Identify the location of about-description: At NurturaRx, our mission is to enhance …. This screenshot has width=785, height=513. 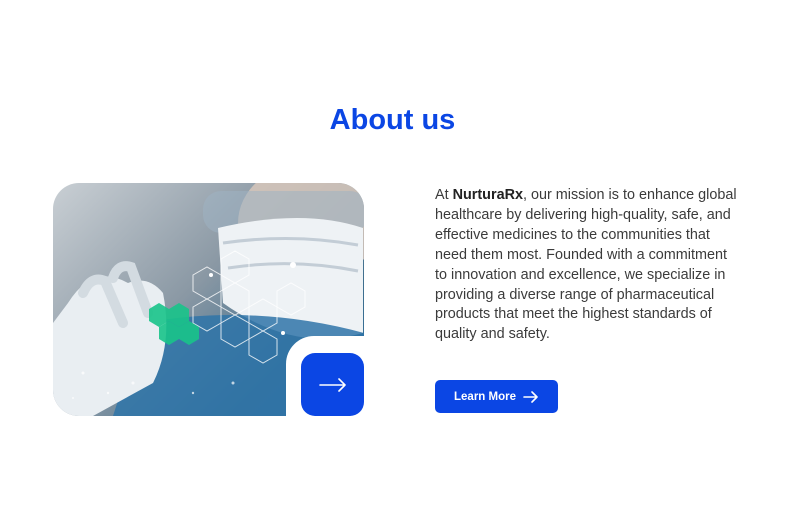
(587, 265).